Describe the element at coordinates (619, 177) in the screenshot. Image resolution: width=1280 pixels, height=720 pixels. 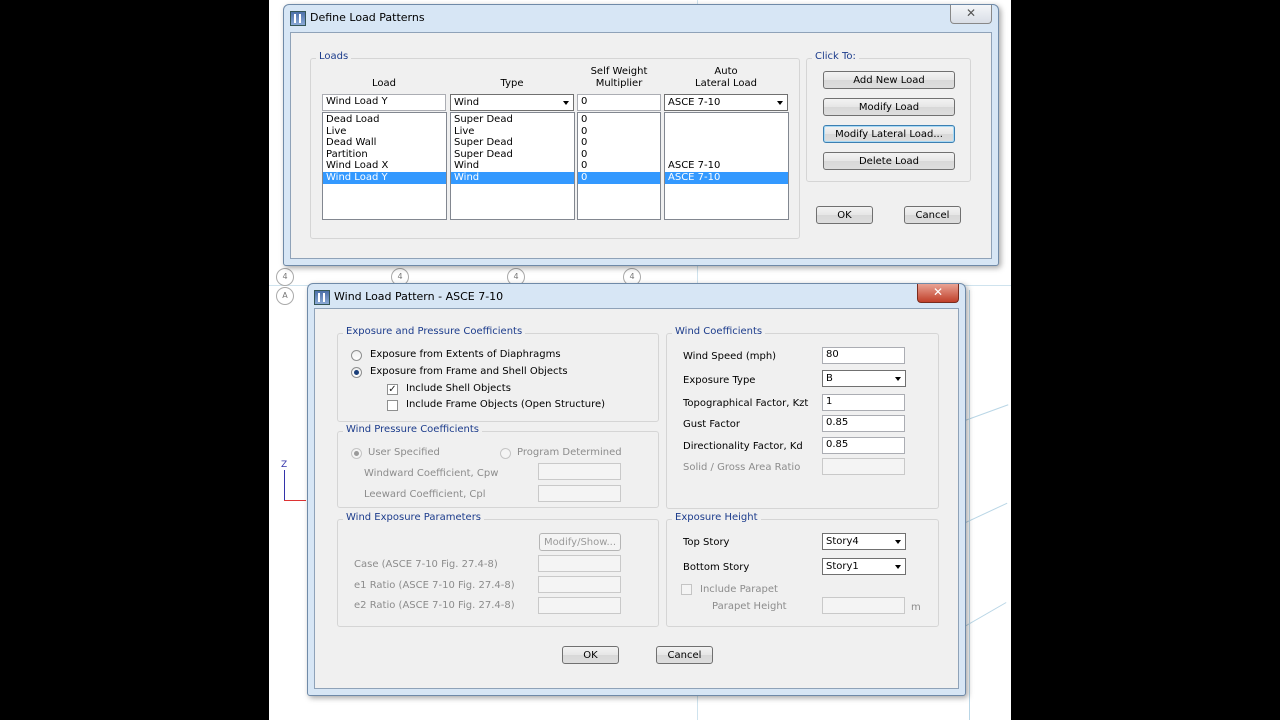
I see `list-item-selected: 0` at that location.